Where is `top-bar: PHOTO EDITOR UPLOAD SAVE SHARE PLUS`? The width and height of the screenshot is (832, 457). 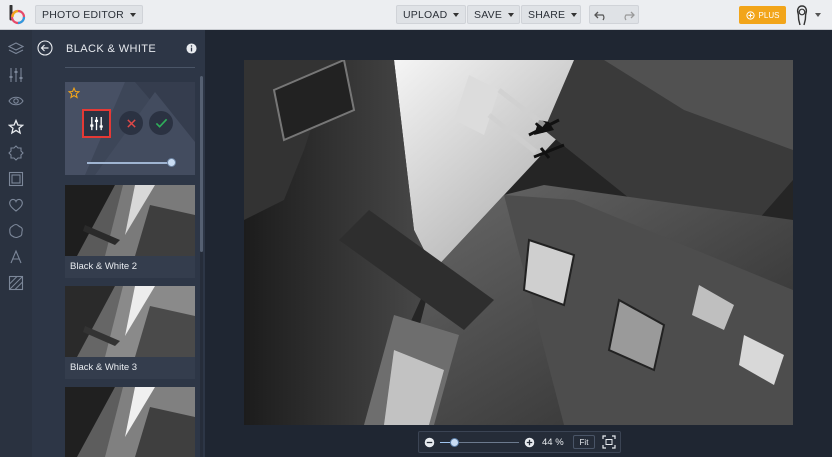
top-bar: PHOTO EDITOR UPLOAD SAVE SHARE PLUS is located at coordinates (416, 15).